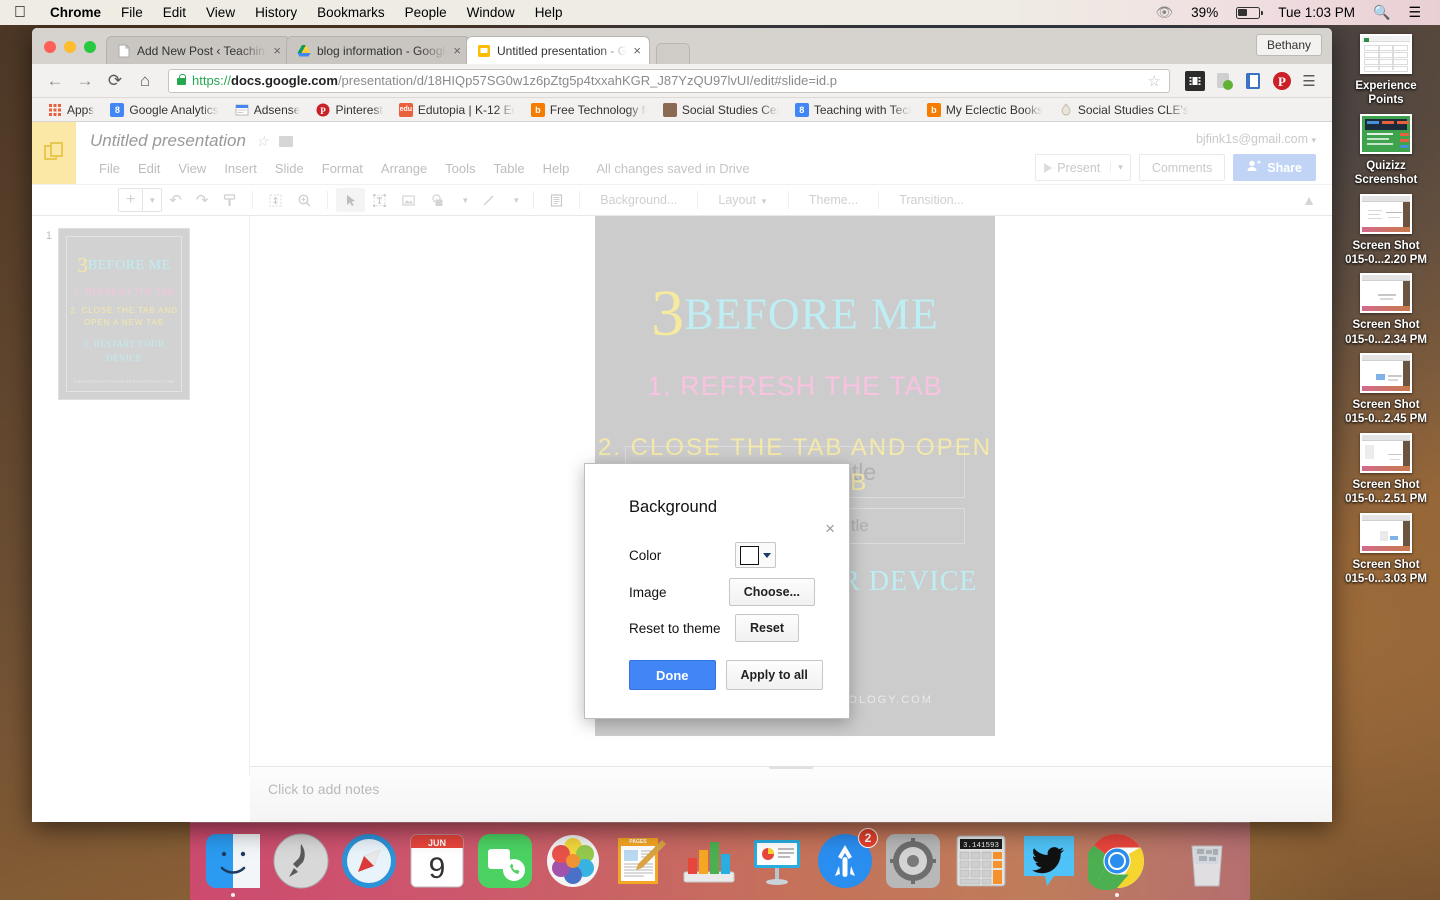 The image size is (1440, 900). Describe the element at coordinates (460, 168) in the screenshot. I see `slides-menu-tools: Tools` at that location.